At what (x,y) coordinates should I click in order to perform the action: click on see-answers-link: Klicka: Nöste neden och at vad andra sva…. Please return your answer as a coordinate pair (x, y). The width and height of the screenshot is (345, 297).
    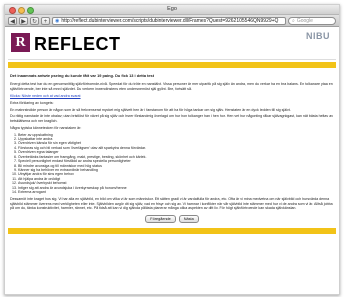
    Looking at the image, I should click on (45, 96).